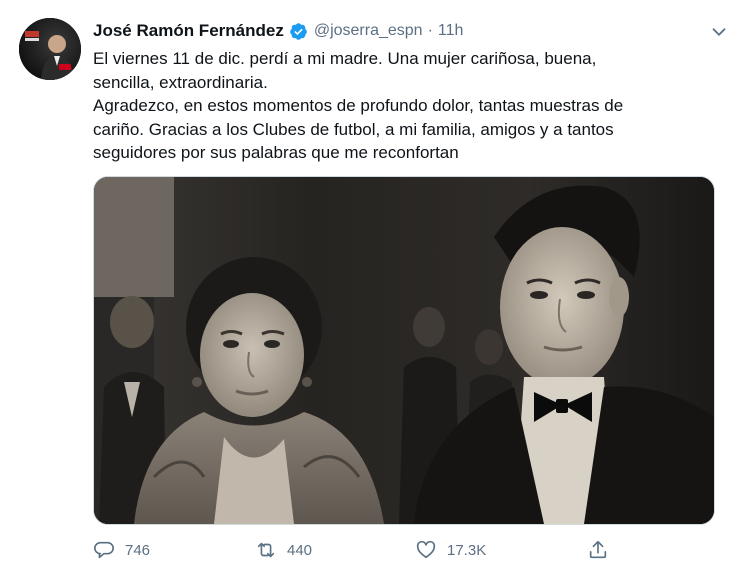  Describe the element at coordinates (300, 550) in the screenshot. I see `retweet-count: 440` at that location.